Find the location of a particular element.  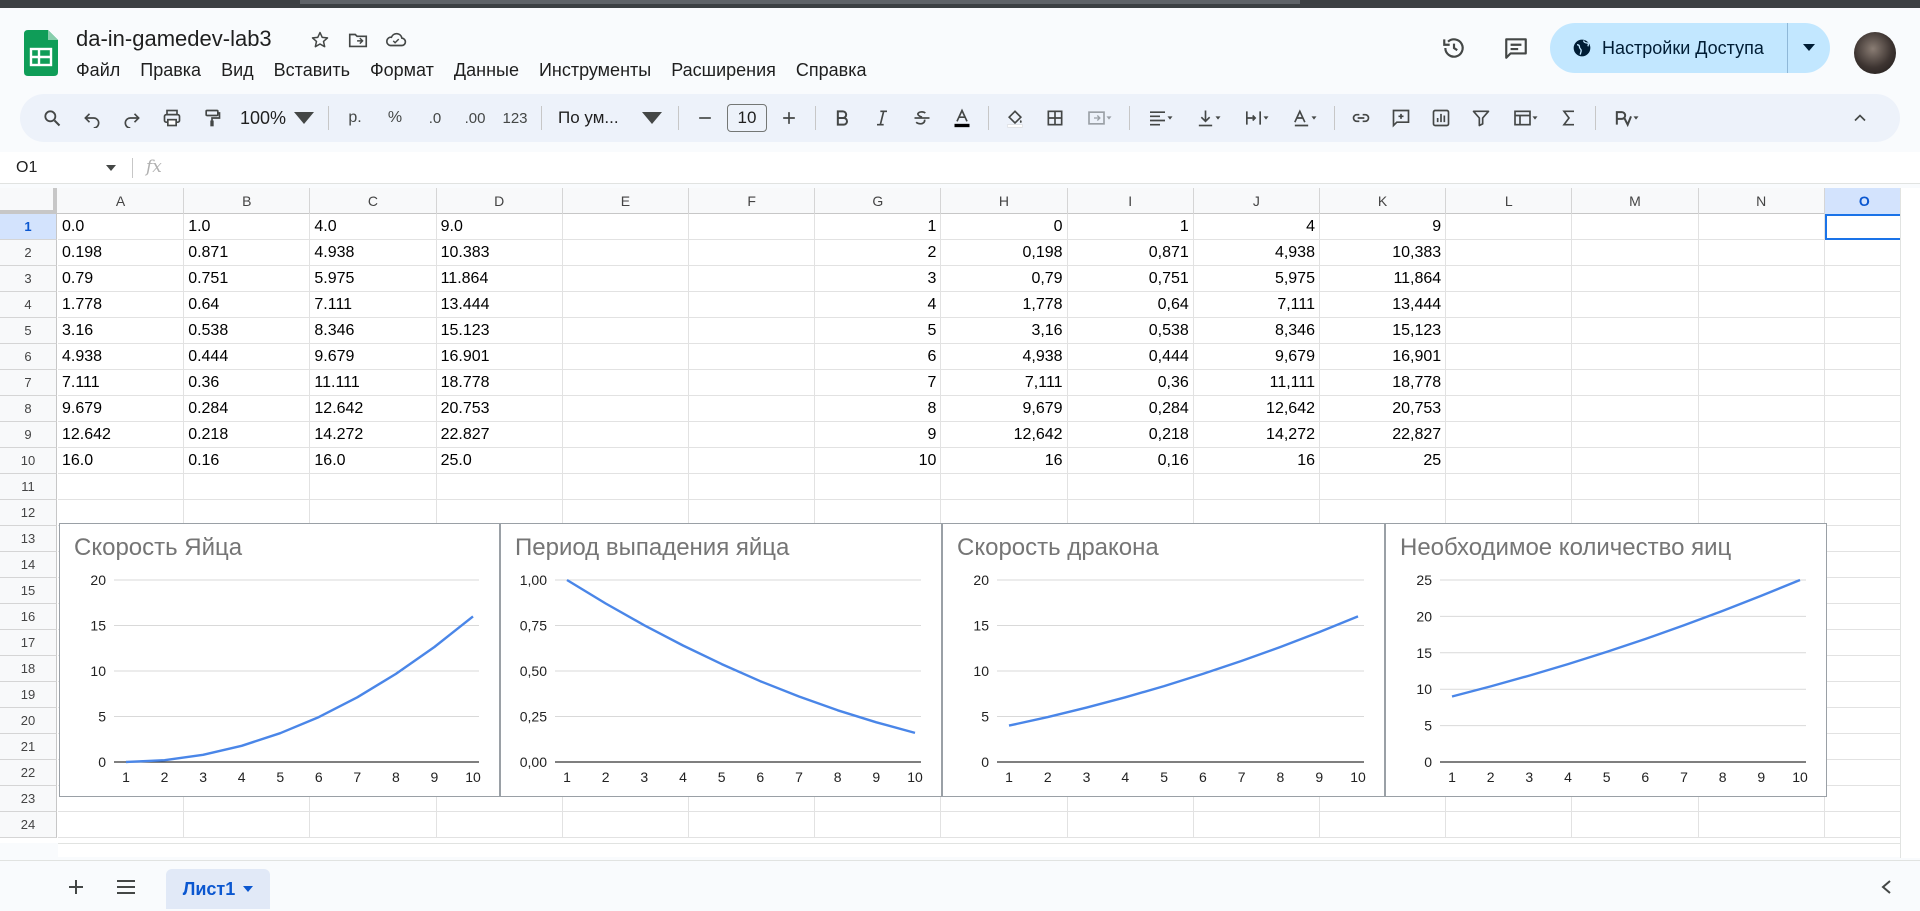

text-wrapping-icon is located at coordinates (1256, 118).